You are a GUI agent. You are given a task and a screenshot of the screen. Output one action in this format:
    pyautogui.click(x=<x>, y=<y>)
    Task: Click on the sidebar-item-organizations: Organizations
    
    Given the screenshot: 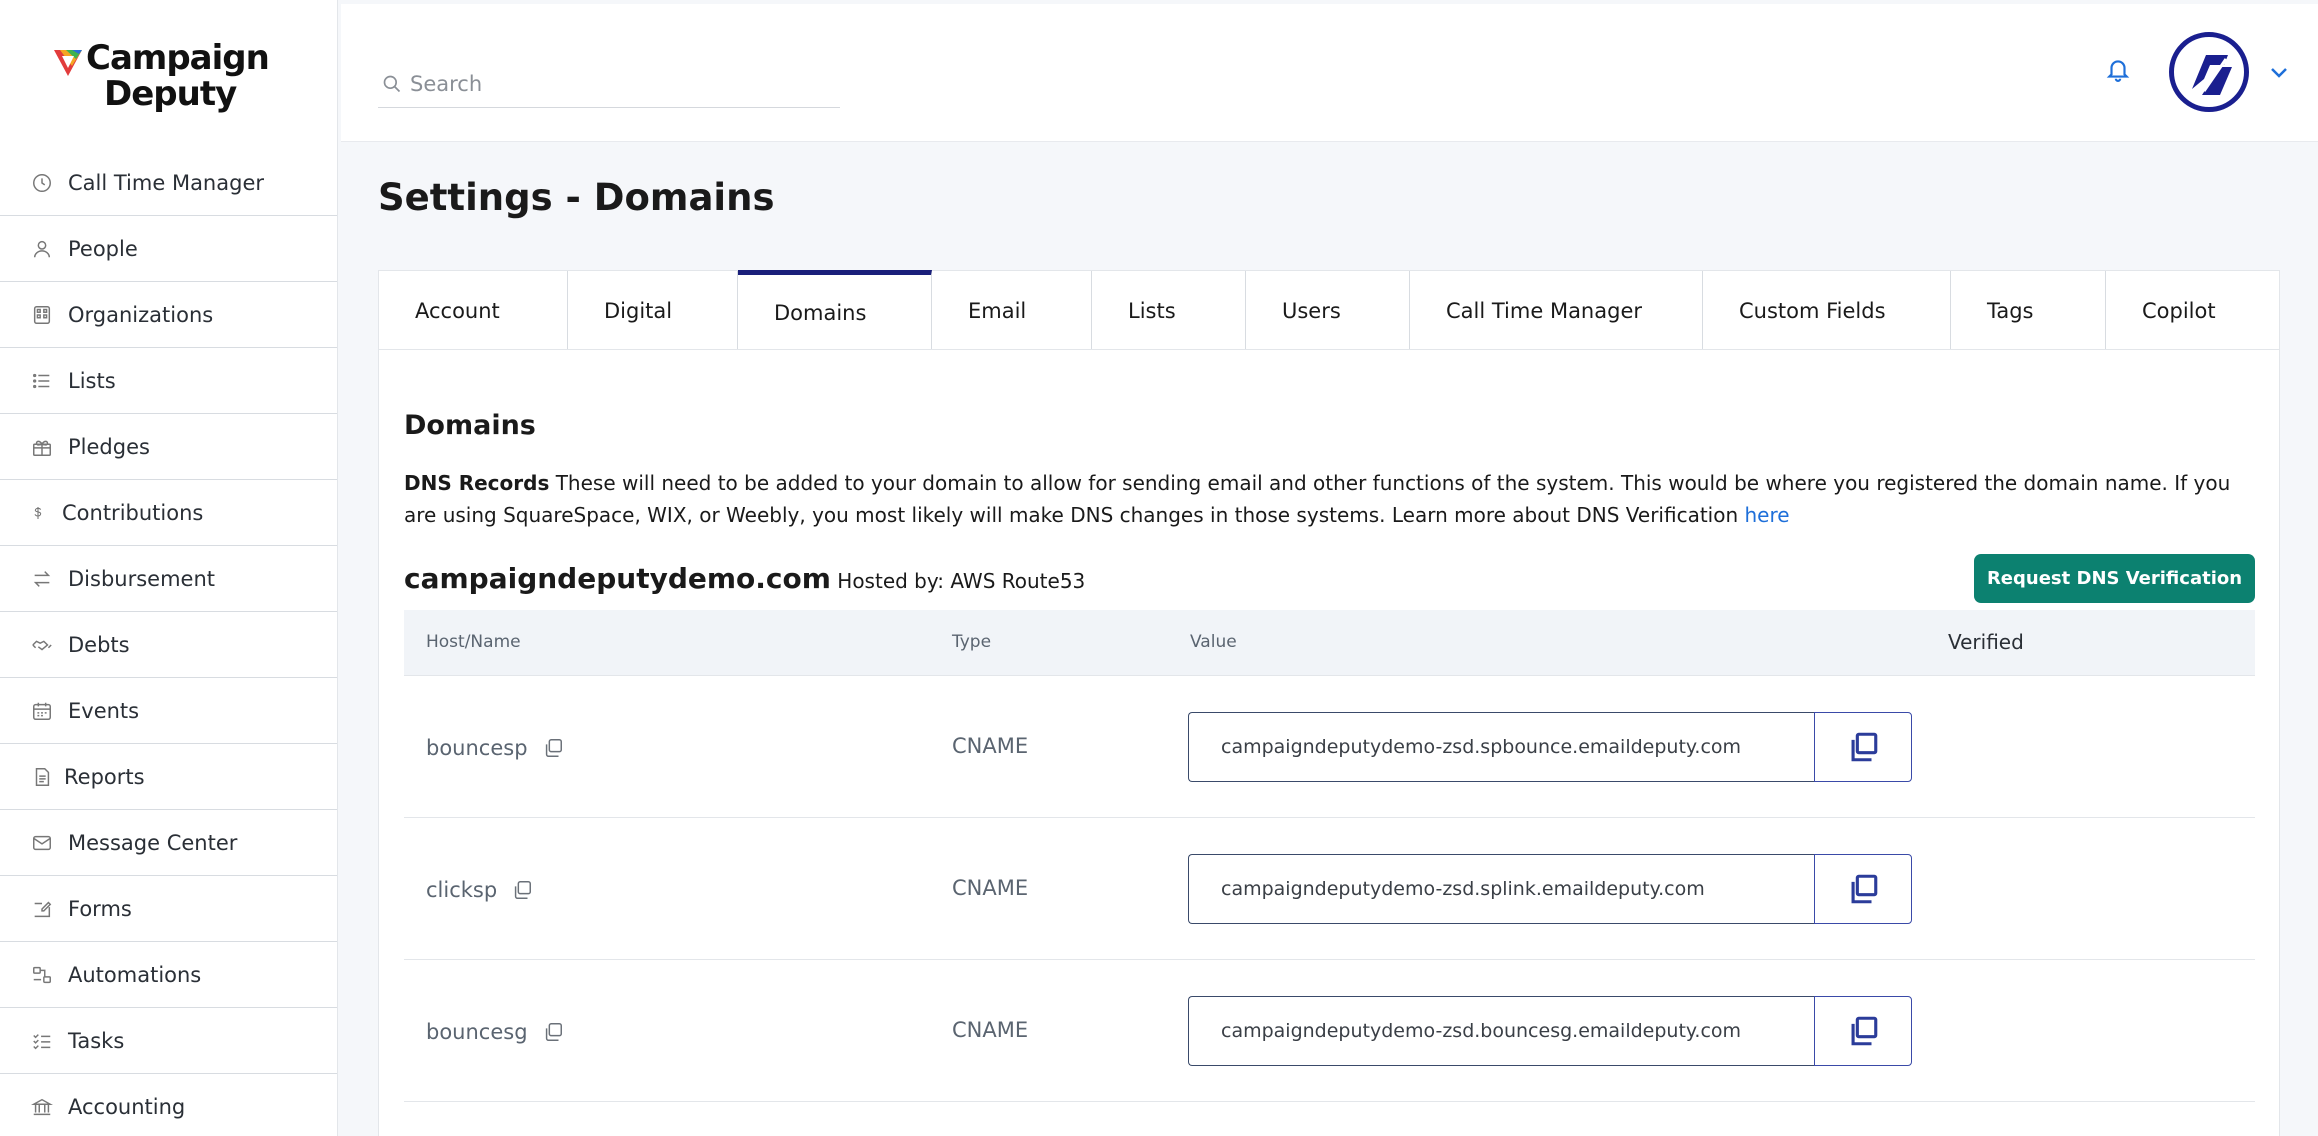 What is the action you would take?
    pyautogui.click(x=168, y=315)
    